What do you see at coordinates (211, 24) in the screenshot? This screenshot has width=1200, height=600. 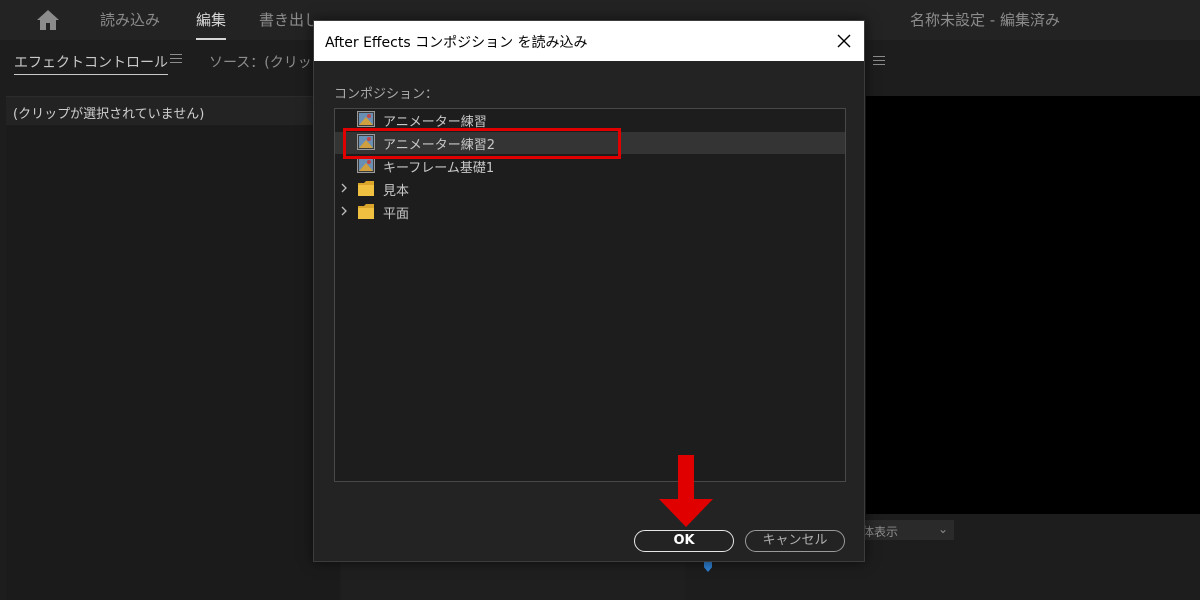 I see `tab-edit: 編集` at bounding box center [211, 24].